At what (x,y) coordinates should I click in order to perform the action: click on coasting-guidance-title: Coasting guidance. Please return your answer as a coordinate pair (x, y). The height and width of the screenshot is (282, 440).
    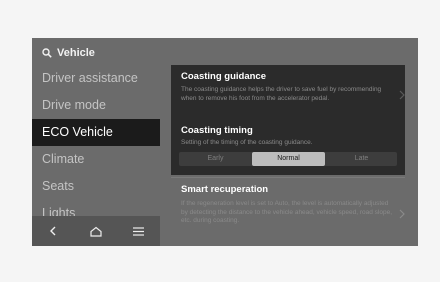
    Looking at the image, I should click on (223, 76).